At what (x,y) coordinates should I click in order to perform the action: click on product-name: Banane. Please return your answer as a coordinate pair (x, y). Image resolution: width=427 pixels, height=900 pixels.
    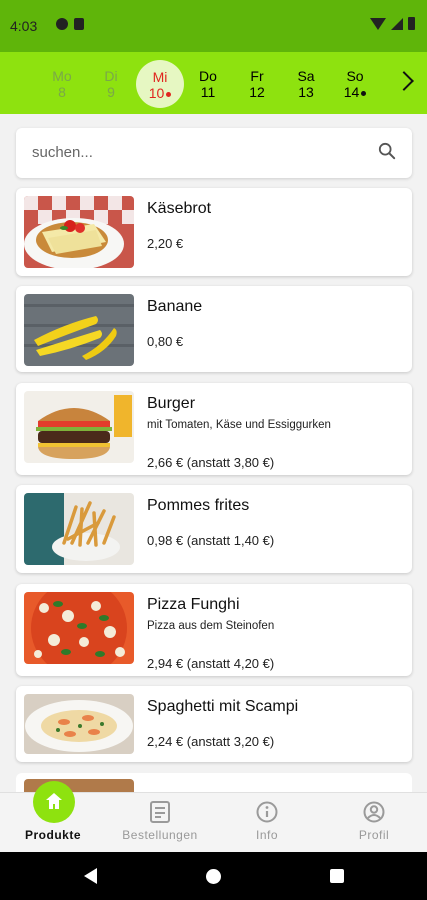
    Looking at the image, I should click on (175, 306).